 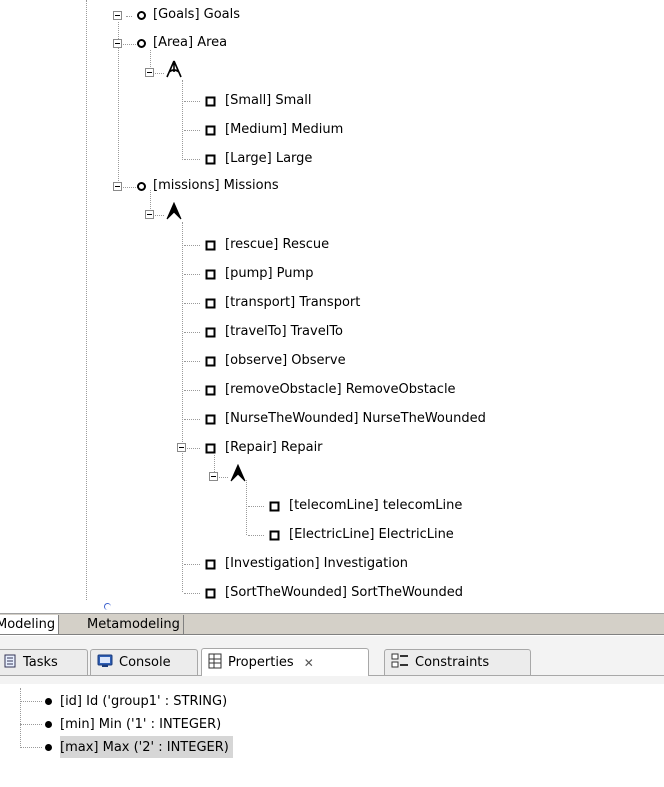 What do you see at coordinates (292, 303) in the screenshot?
I see `tree-node-label: [transport] Transport` at bounding box center [292, 303].